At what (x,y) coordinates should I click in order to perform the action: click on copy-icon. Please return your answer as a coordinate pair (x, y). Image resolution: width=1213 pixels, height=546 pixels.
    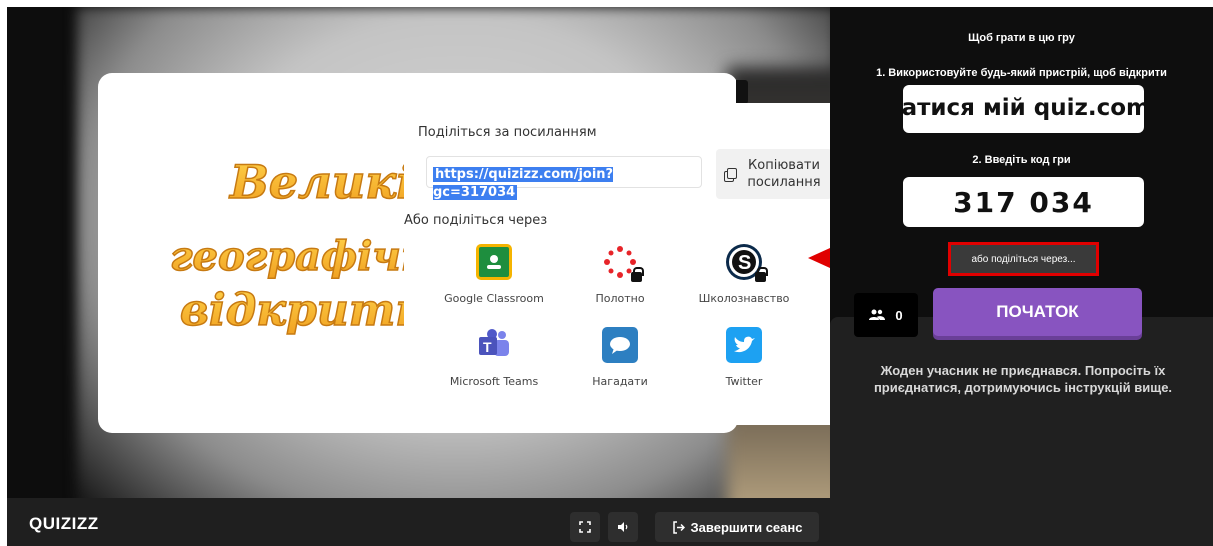
    Looking at the image, I should click on (730, 175).